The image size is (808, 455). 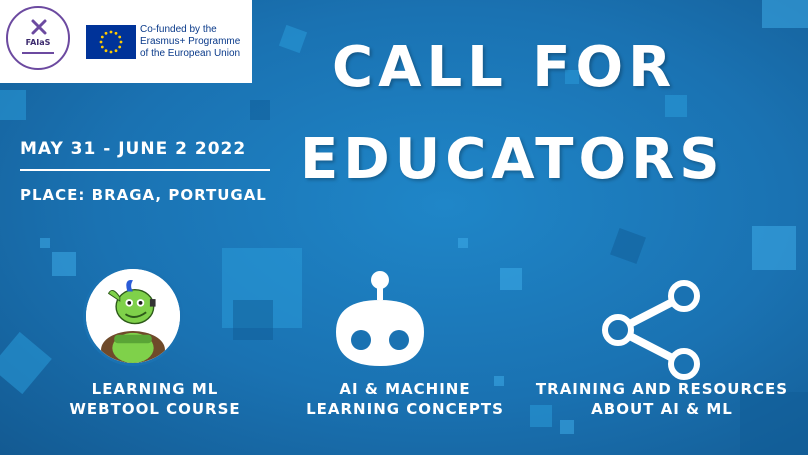 I want to click on feature-label-learning-ml: LEARNING ML WEBTOOL COURSE, so click(x=155, y=399).